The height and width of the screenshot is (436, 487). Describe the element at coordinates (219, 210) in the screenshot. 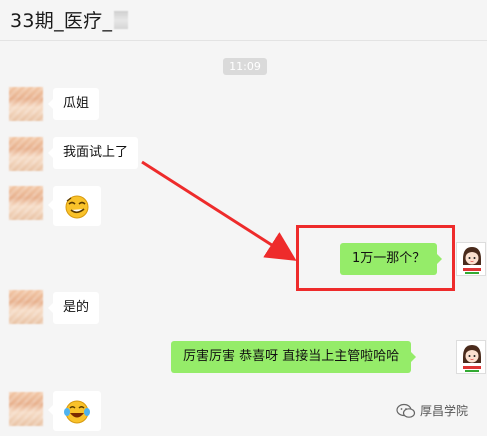

I see `annotation-arrow` at that location.